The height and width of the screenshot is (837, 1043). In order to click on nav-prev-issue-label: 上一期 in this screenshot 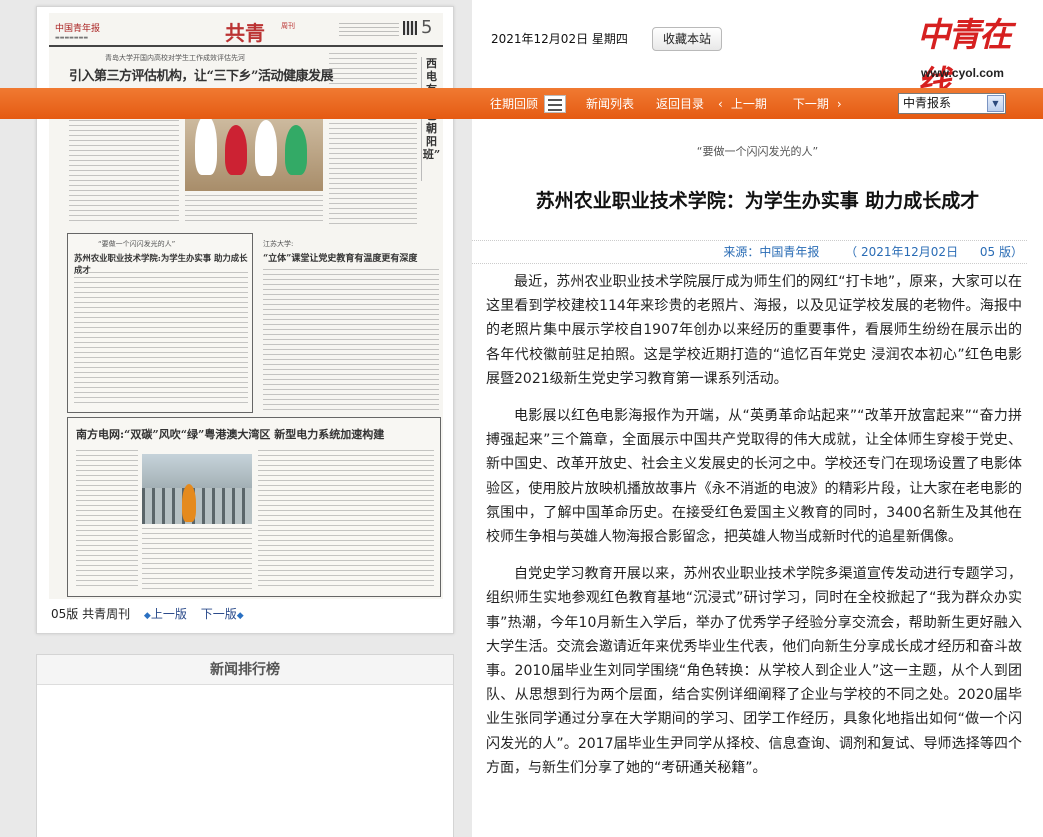, I will do `click(748, 104)`.